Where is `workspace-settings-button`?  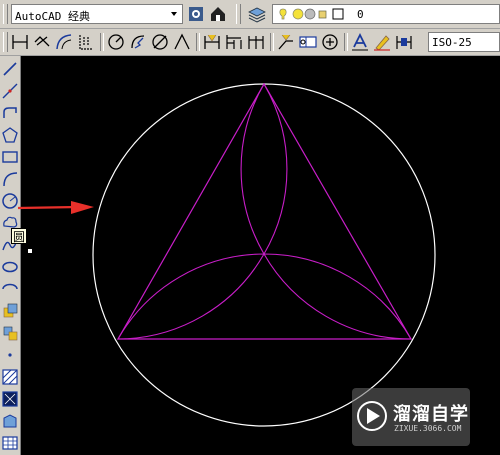 workspace-settings-button is located at coordinates (196, 14).